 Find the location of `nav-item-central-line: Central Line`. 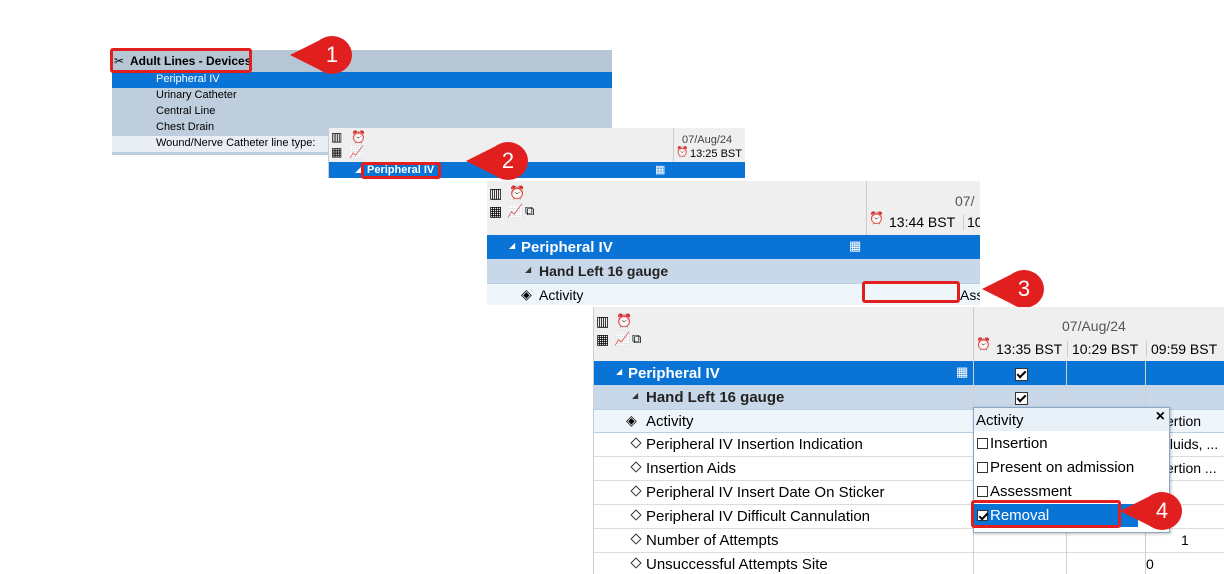

nav-item-central-line: Central Line is located at coordinates (362, 112).